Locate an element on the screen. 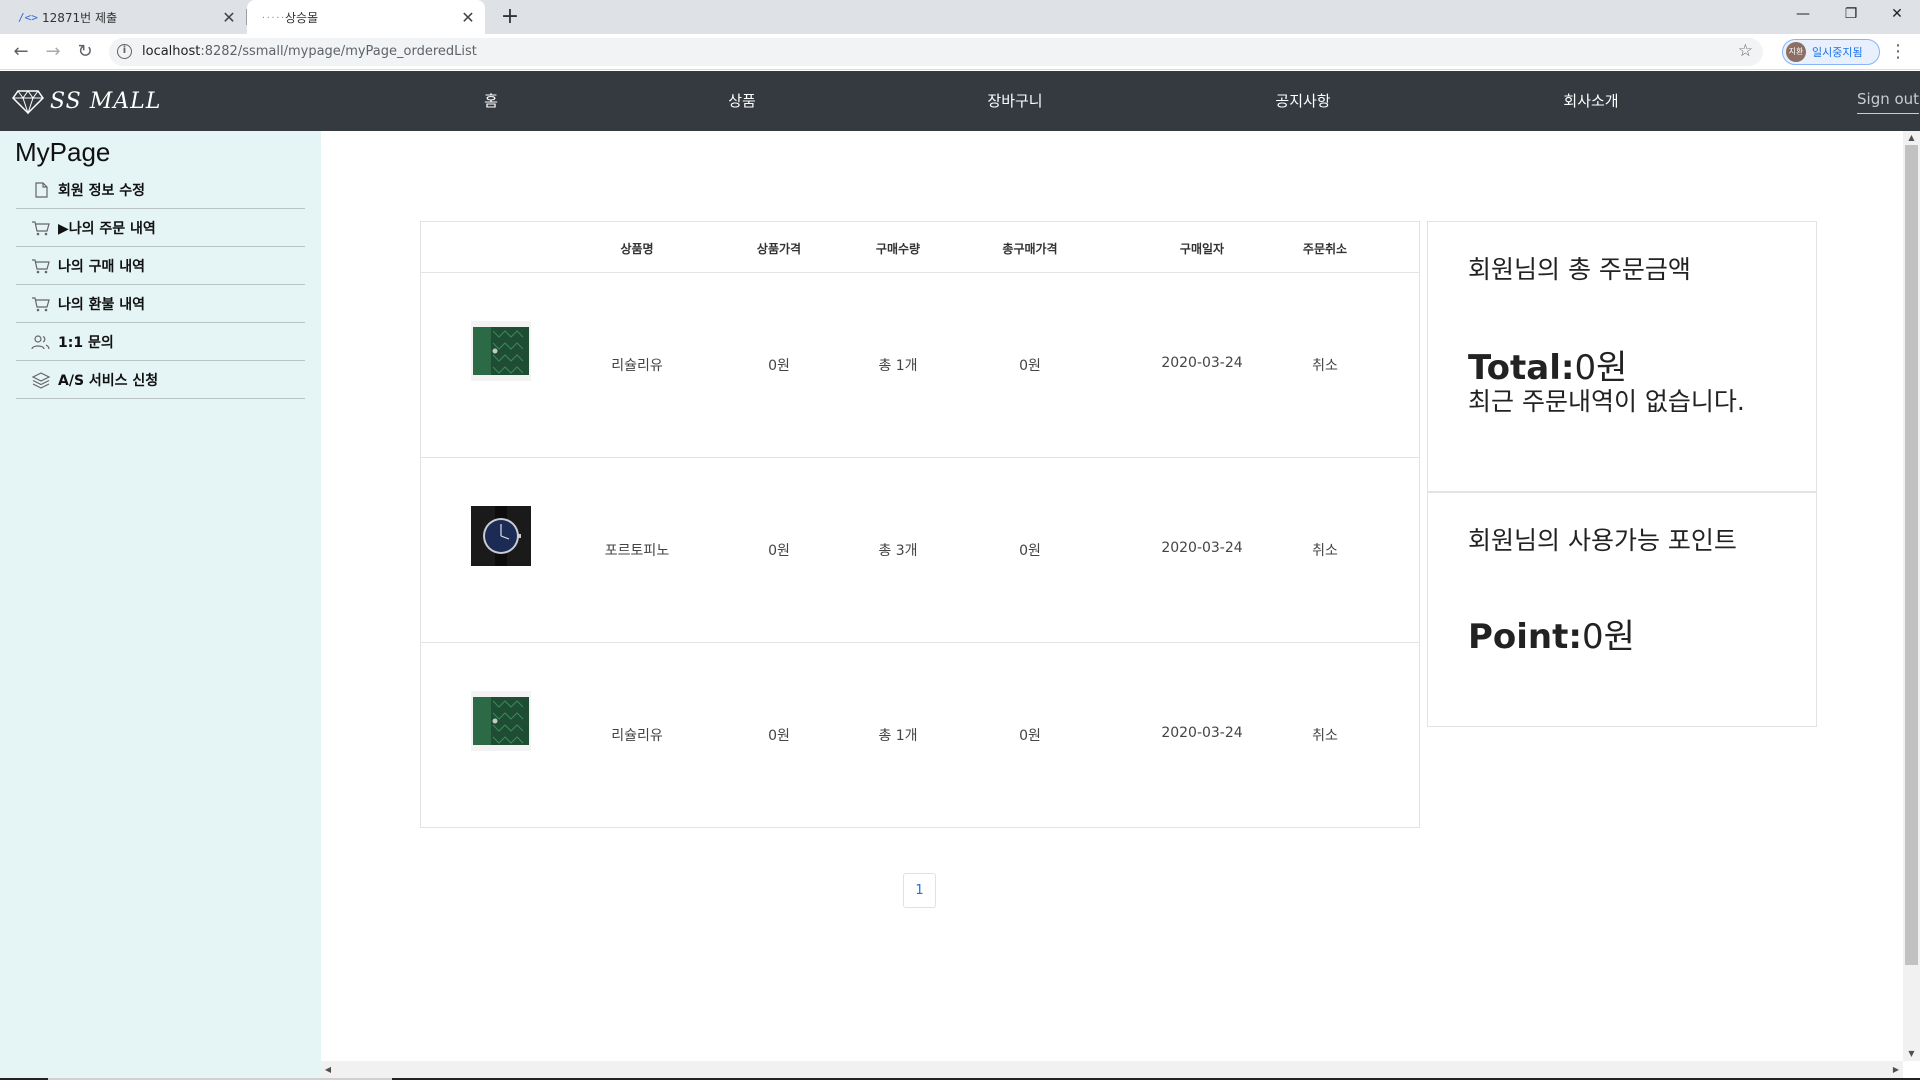  nav-products: 상품 is located at coordinates (742, 101).